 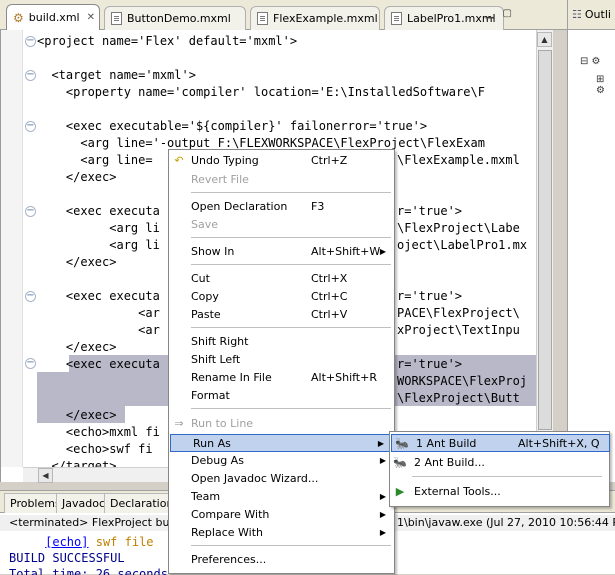 What do you see at coordinates (458, 398) in the screenshot?
I see `code-line: \FlexProject\Butt` at bounding box center [458, 398].